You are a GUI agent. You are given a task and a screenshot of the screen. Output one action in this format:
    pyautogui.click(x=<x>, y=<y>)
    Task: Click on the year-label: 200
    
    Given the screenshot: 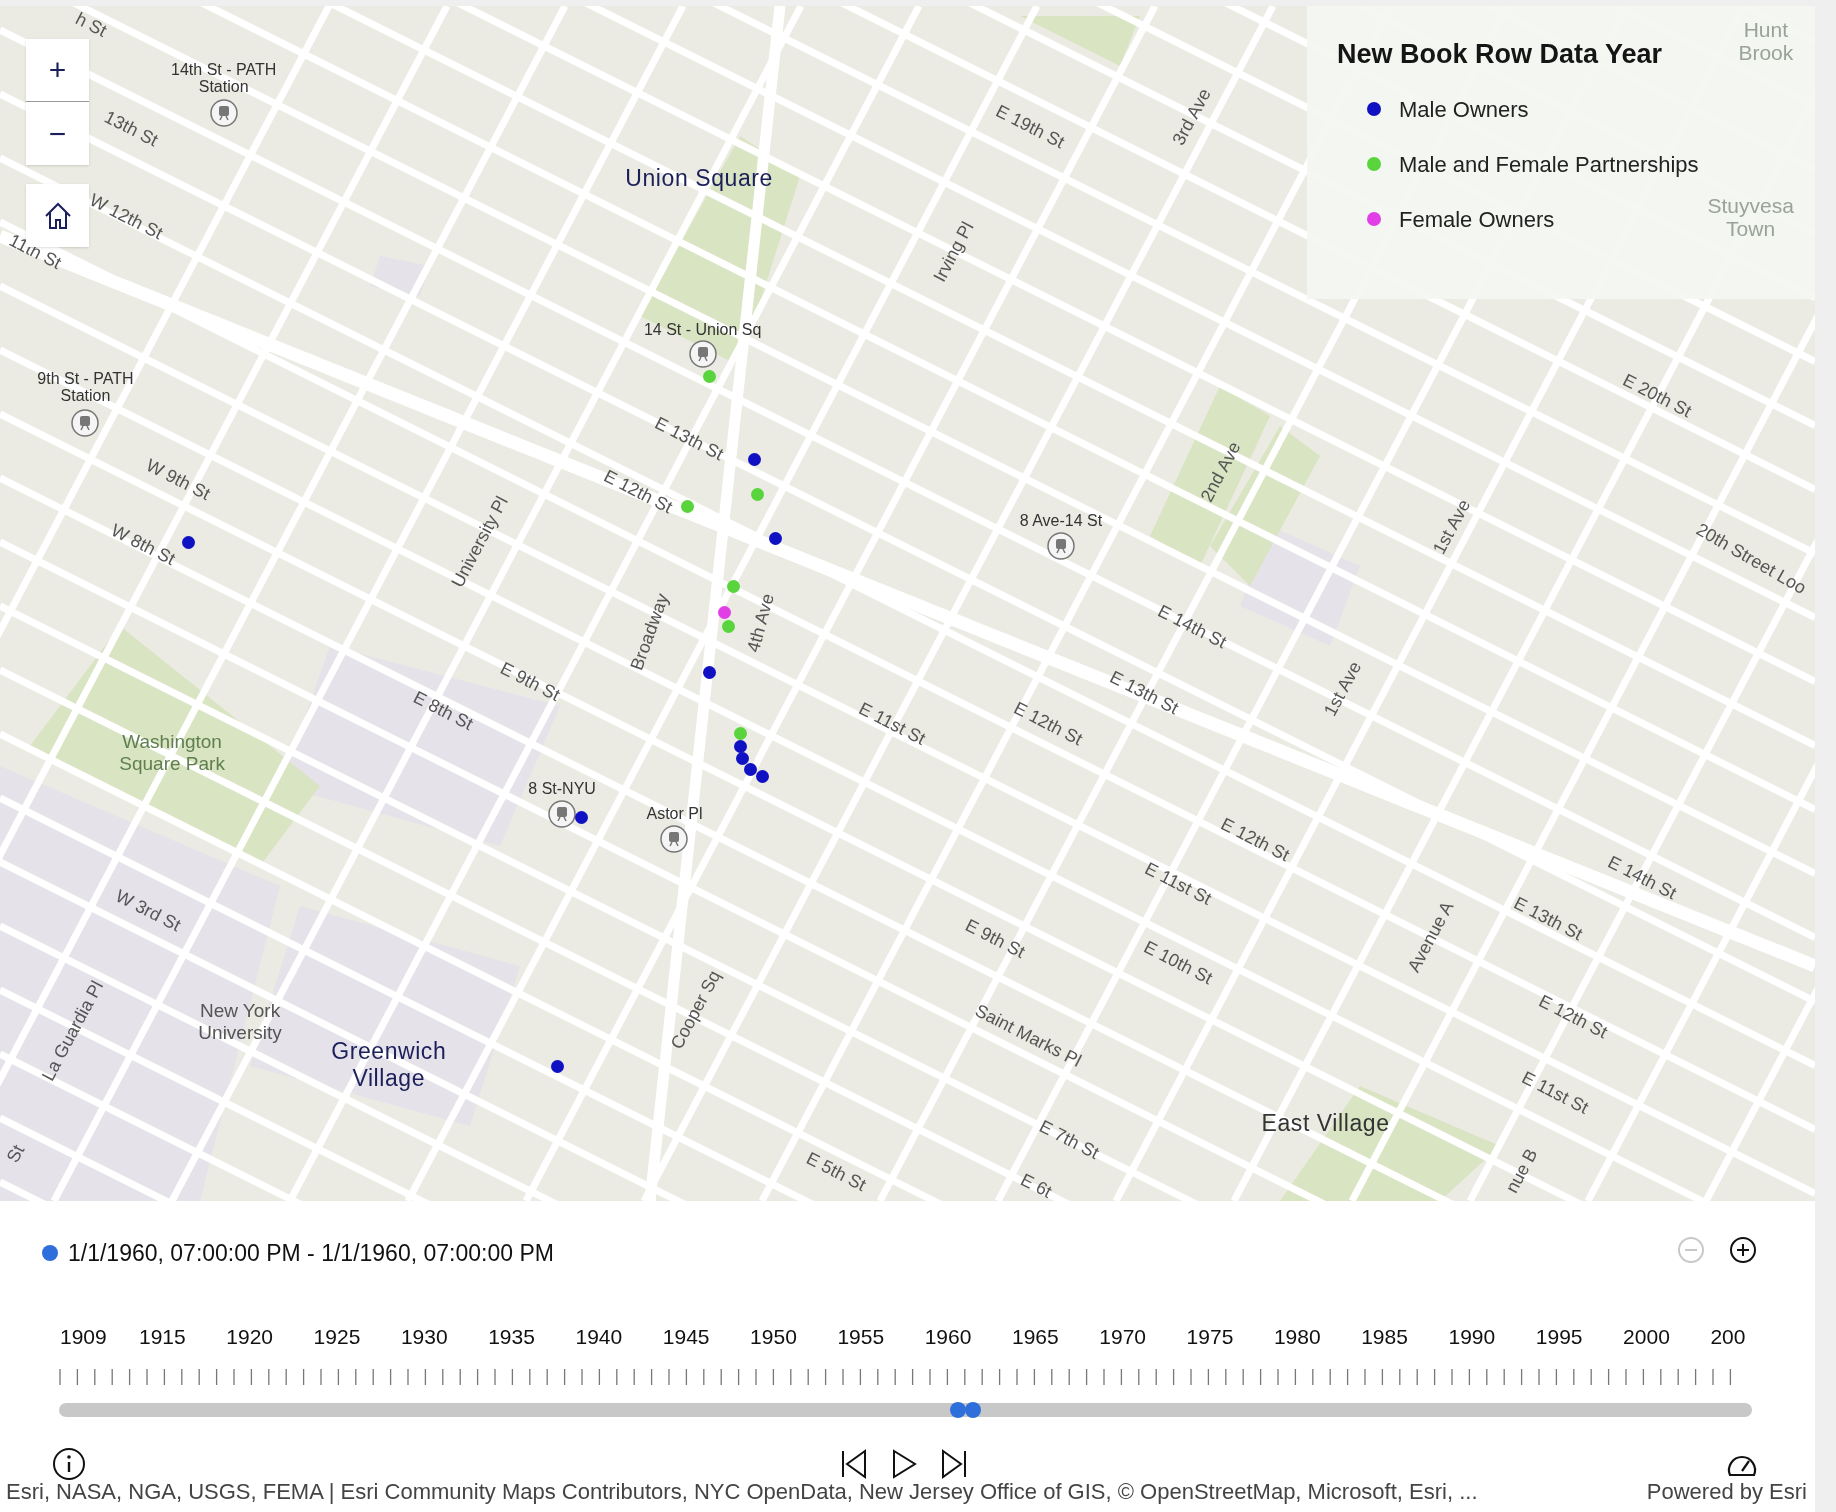 What is the action you would take?
    pyautogui.click(x=1728, y=1337)
    